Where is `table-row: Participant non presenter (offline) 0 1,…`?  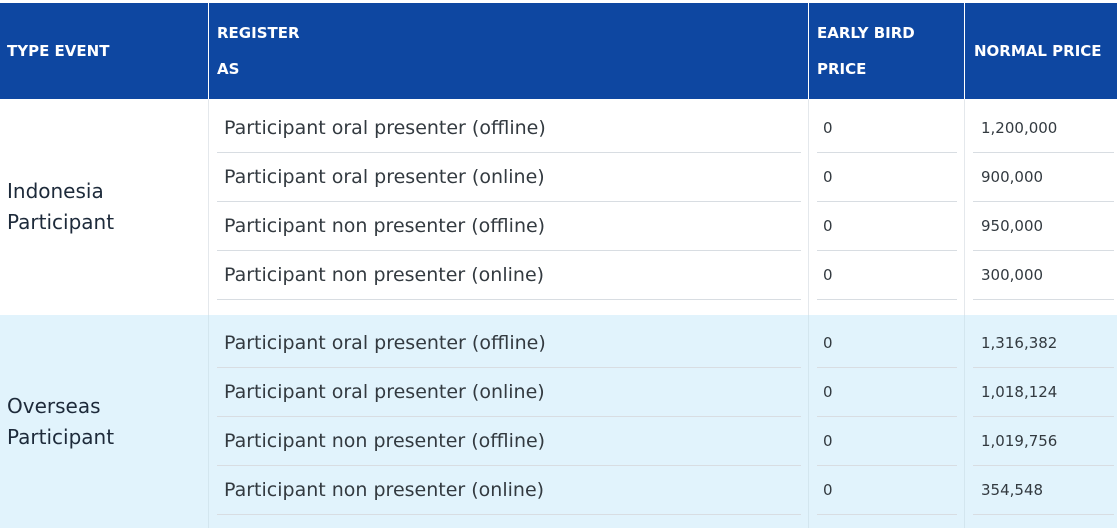 table-row: Participant non presenter (offline) 0 1,… is located at coordinates (558, 441).